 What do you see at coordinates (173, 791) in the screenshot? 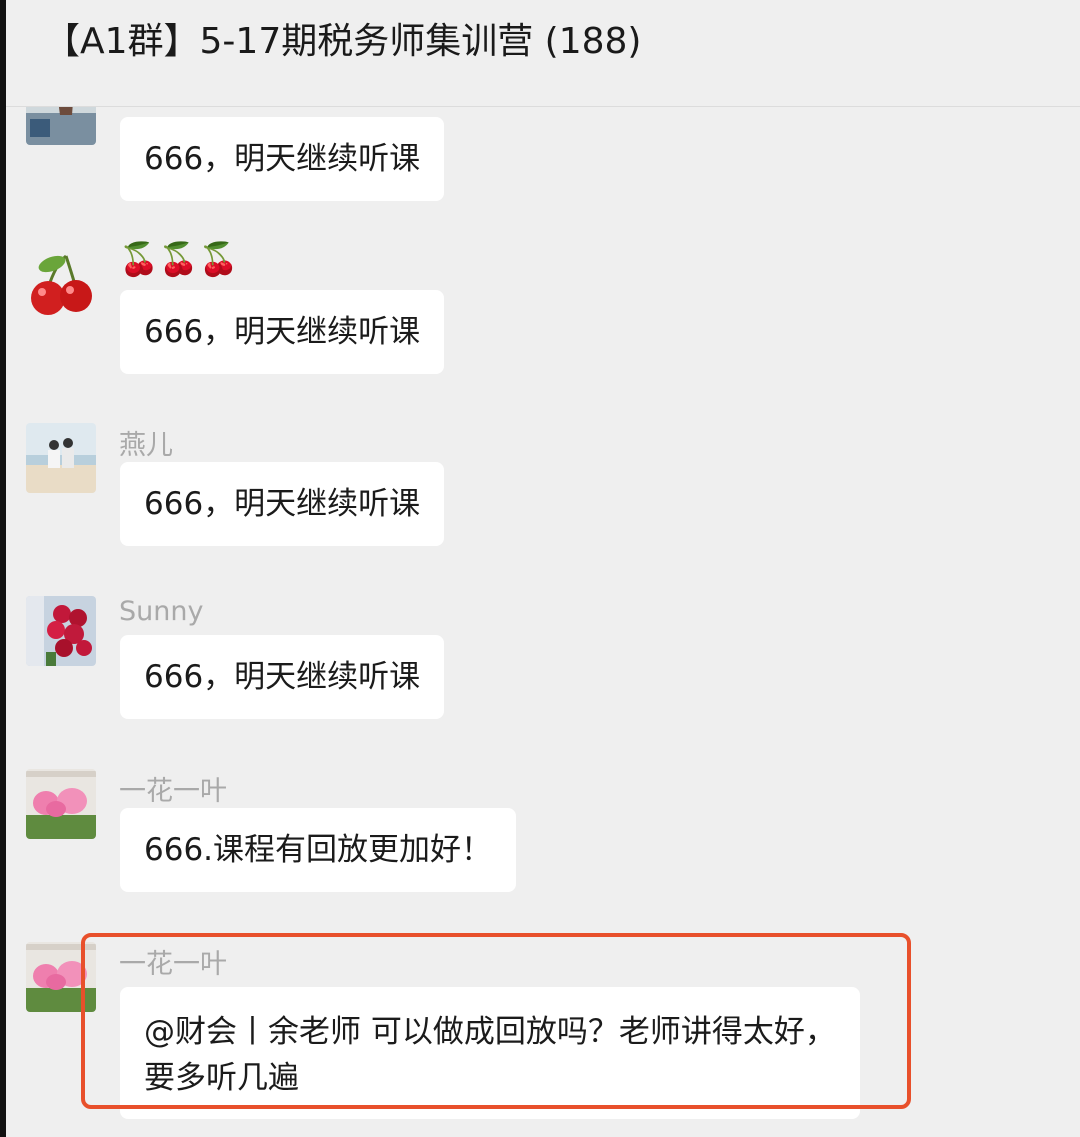
I see `sender-name: 一花一叶` at bounding box center [173, 791].